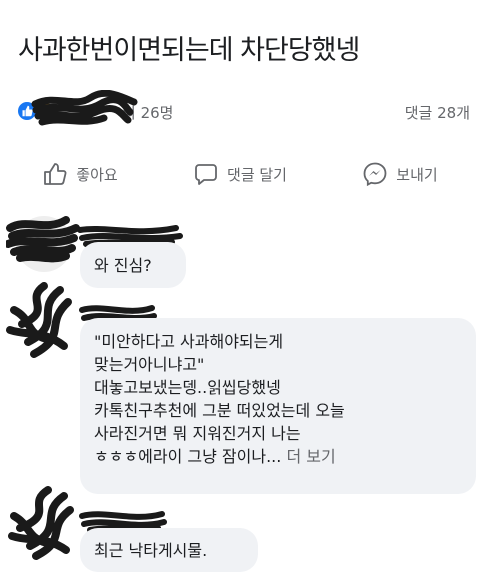 The image size is (480, 572). Describe the element at coordinates (310, 456) in the screenshot. I see `see-more-link: 더 보기` at that location.